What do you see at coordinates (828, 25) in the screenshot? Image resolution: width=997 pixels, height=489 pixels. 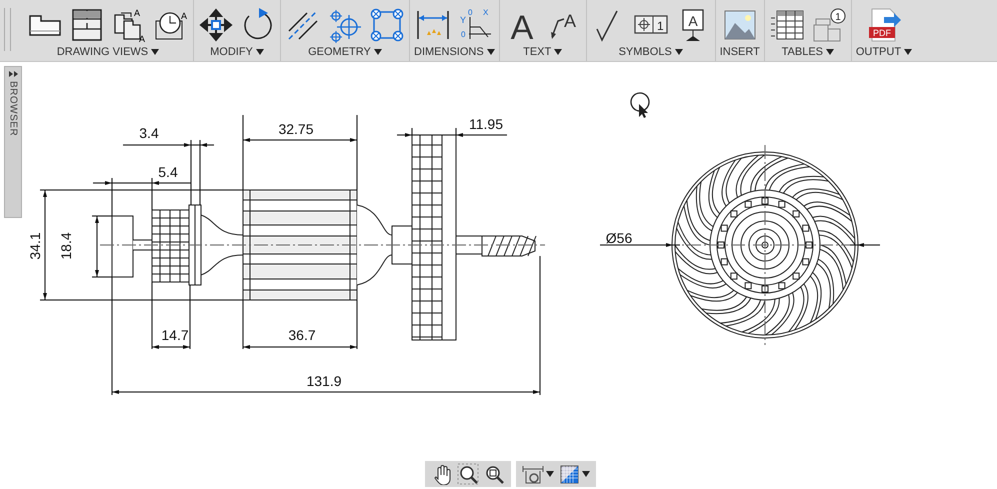 I see `balloon-tool-button: 1` at bounding box center [828, 25].